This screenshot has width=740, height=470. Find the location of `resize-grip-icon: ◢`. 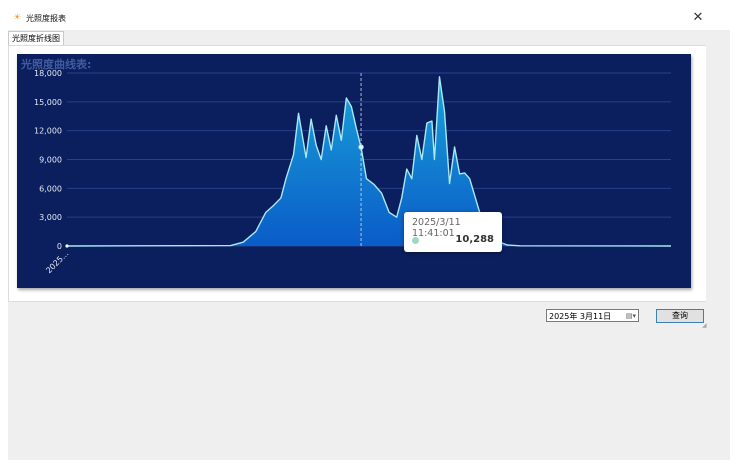

resize-grip-icon: ◢ is located at coordinates (705, 326).